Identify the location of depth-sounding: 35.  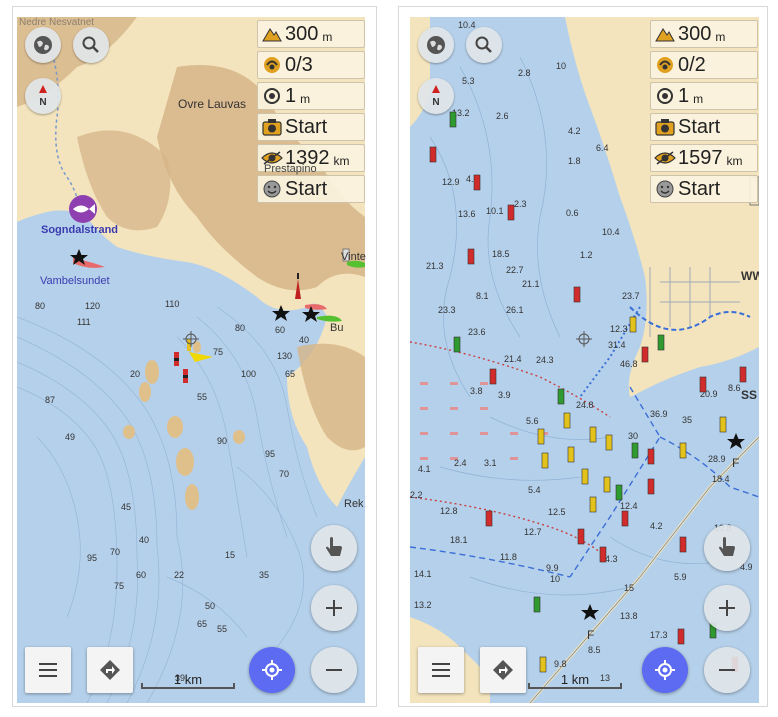
(687, 420).